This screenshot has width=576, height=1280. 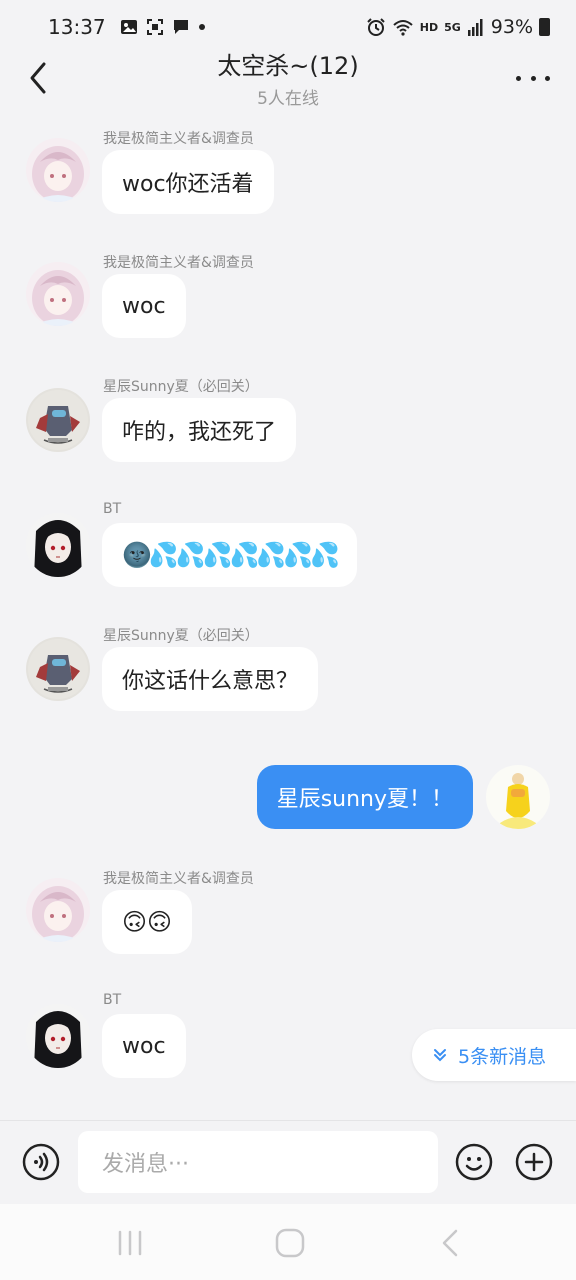 I want to click on home-icon, so click(x=290, y=1243).